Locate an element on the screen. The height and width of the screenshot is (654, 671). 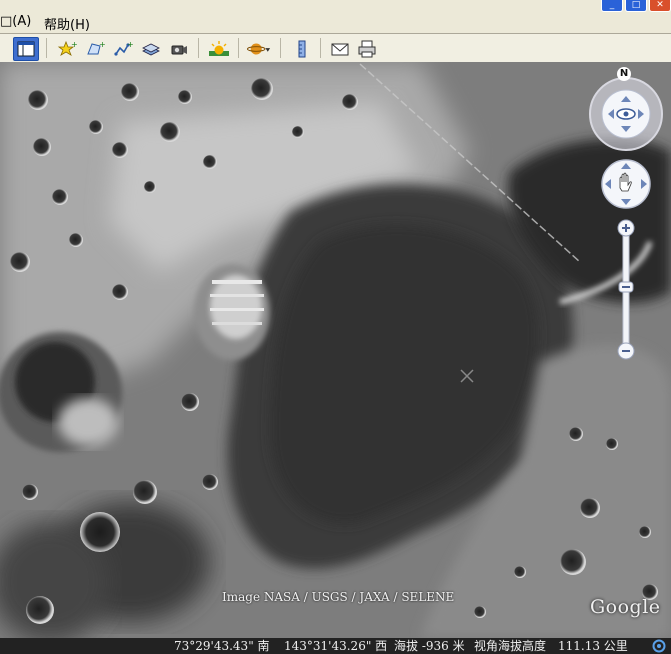
add-path-icon: + is located at coordinates (123, 48).